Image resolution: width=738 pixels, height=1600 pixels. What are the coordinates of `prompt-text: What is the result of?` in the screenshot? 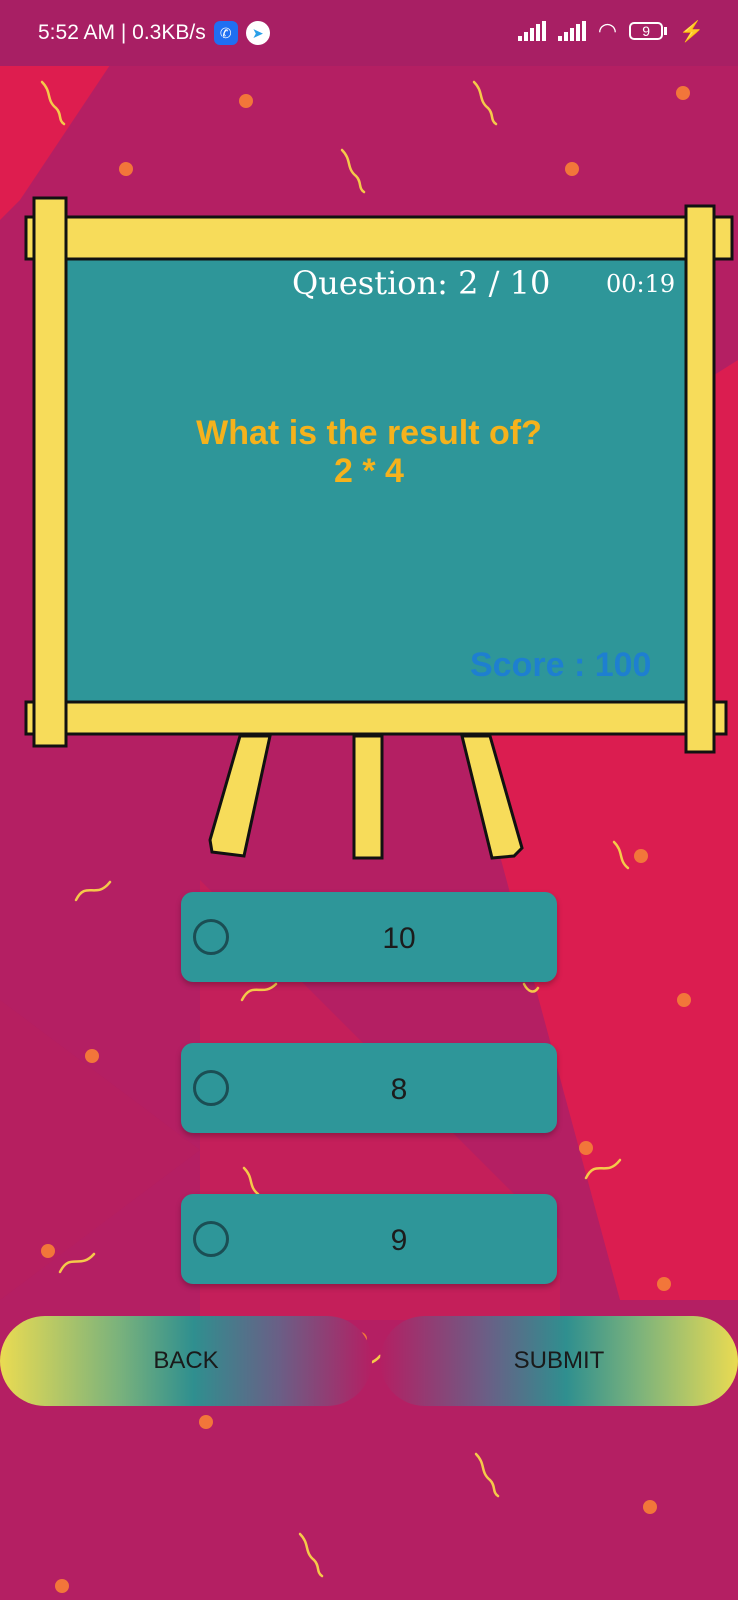 It's located at (369, 433).